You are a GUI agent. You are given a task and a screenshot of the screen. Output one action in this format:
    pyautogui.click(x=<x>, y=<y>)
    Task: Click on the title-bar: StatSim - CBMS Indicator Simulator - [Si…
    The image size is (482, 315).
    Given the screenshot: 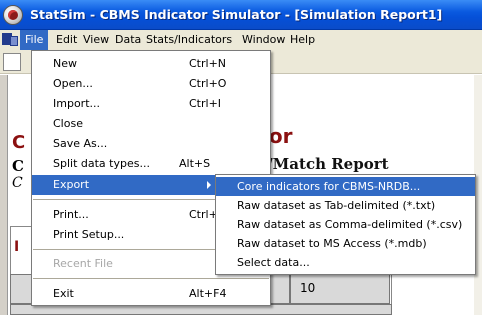 What is the action you would take?
    pyautogui.click(x=241, y=15)
    